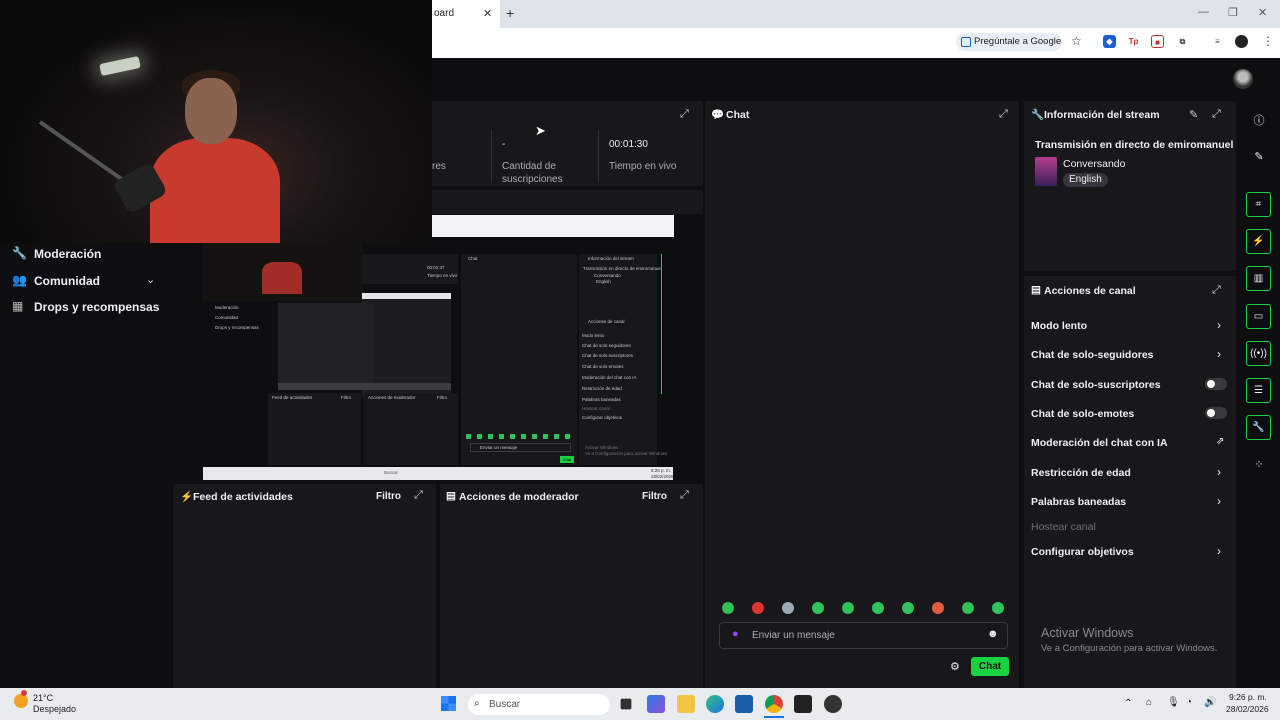 This screenshot has width=1280, height=720. What do you see at coordinates (686, 704) in the screenshot?
I see `file-explorer-icon` at bounding box center [686, 704].